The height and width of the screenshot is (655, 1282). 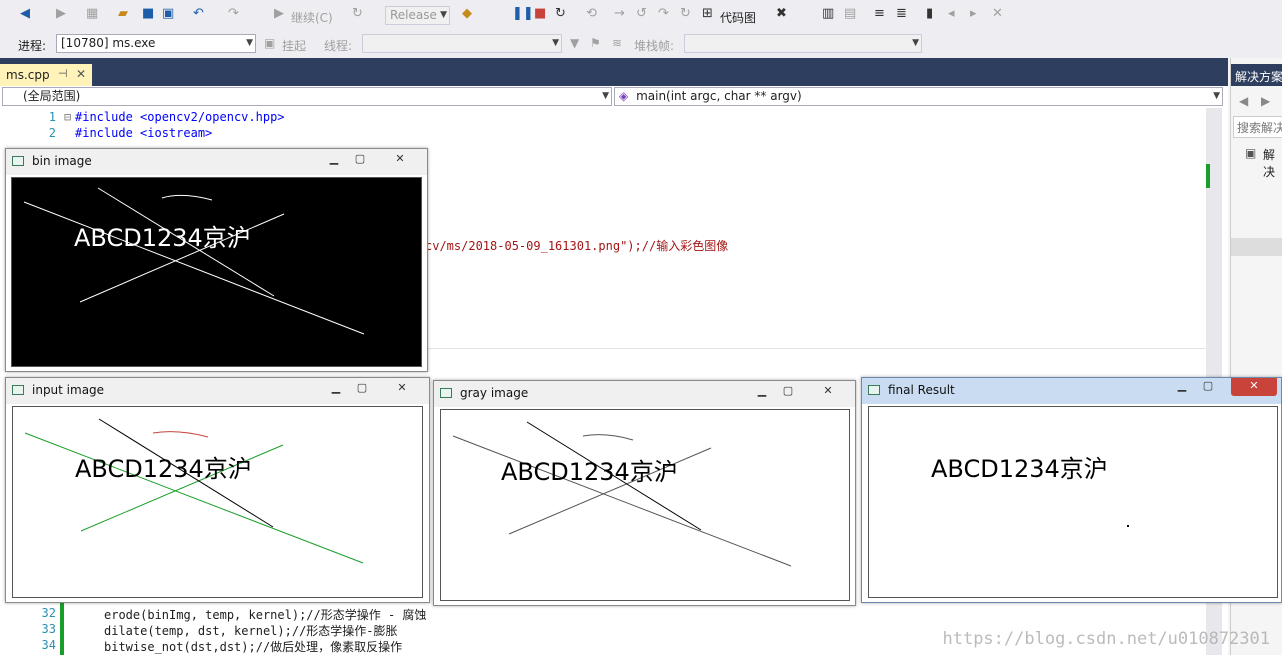 I want to click on solution-title: 解决方案, so click(x=1258, y=77).